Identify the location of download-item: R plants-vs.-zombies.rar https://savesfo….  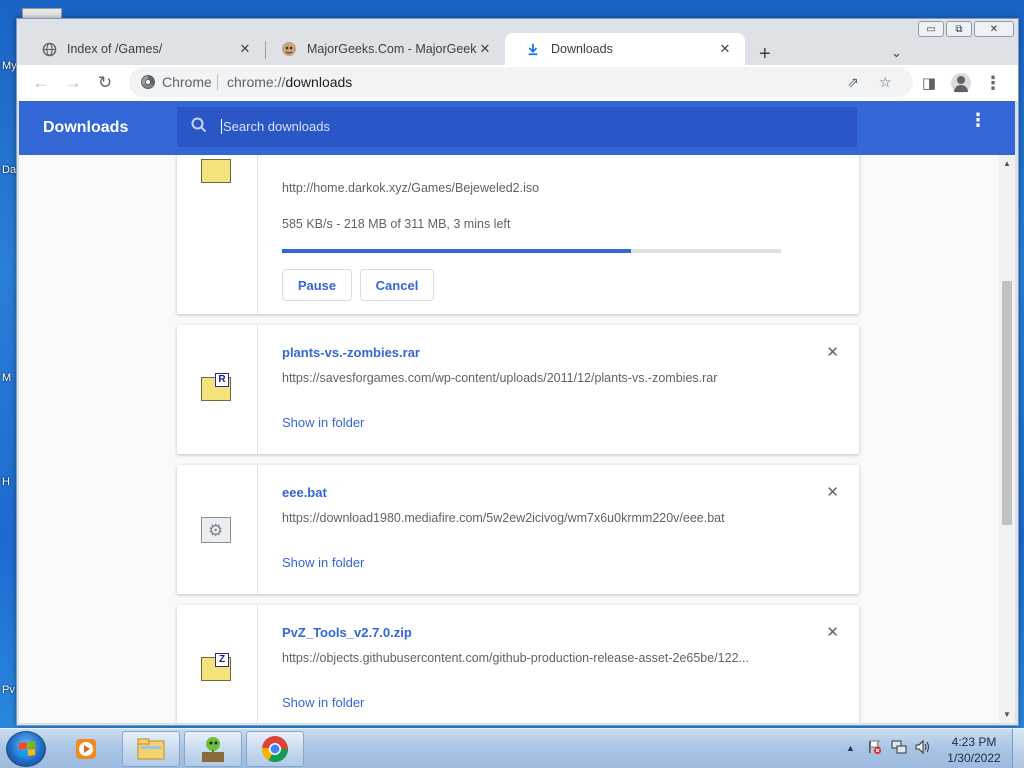
(518, 389).